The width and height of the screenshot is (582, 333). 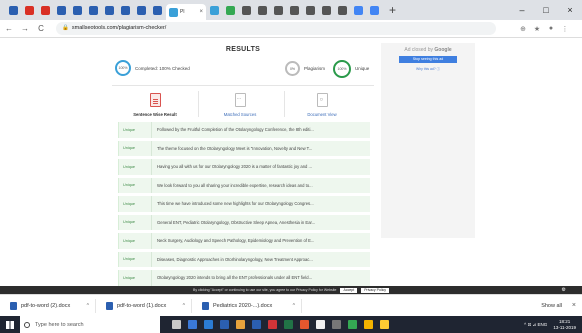 I want to click on close-window-button: ×, so click(x=570, y=10).